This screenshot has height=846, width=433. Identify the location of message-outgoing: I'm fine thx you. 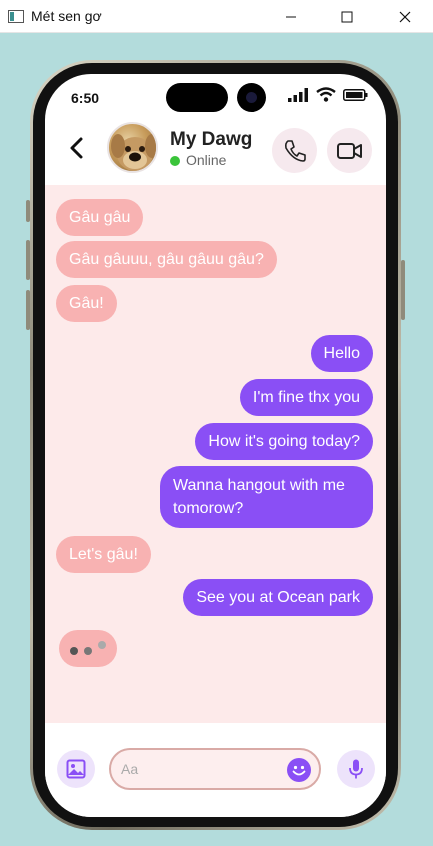
(306, 397).